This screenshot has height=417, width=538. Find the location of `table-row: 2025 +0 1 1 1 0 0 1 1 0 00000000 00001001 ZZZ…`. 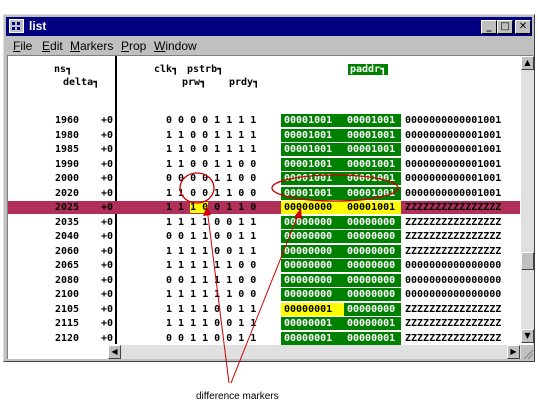

table-row: 2025 +0 1 1 1 0 0 1 1 0 00000000 00001001 ZZZ… is located at coordinates (264, 207).